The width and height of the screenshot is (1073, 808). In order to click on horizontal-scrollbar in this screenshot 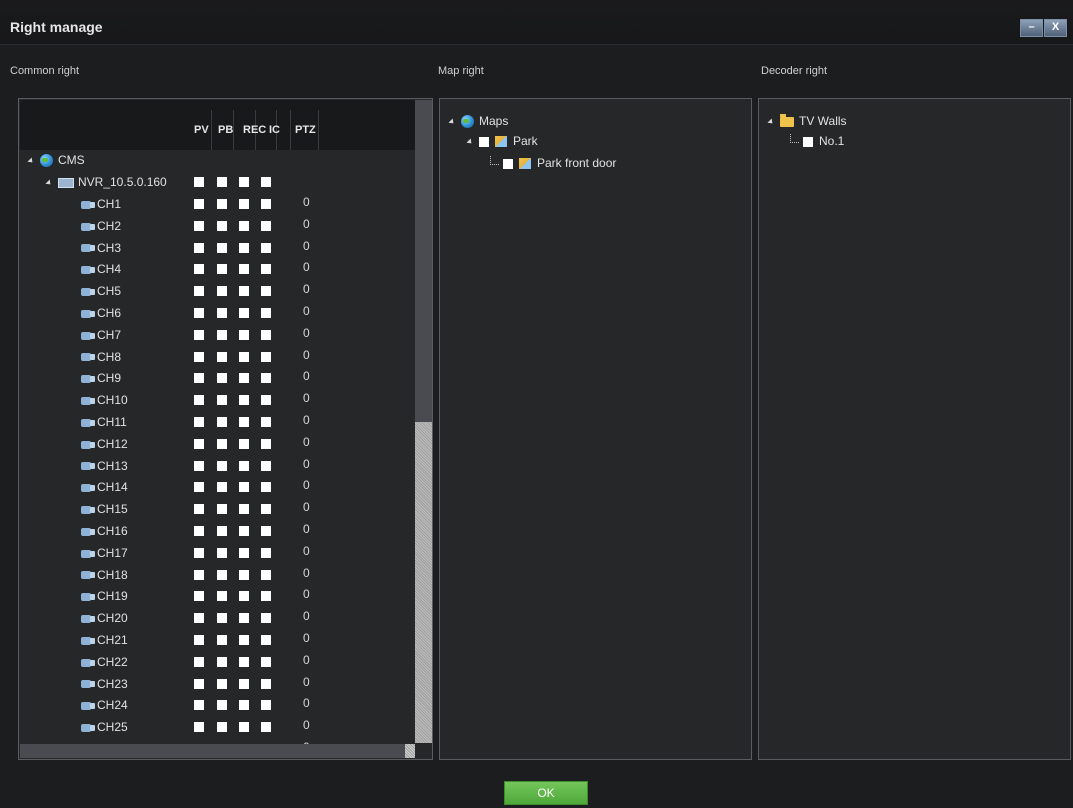, I will do `click(217, 751)`.